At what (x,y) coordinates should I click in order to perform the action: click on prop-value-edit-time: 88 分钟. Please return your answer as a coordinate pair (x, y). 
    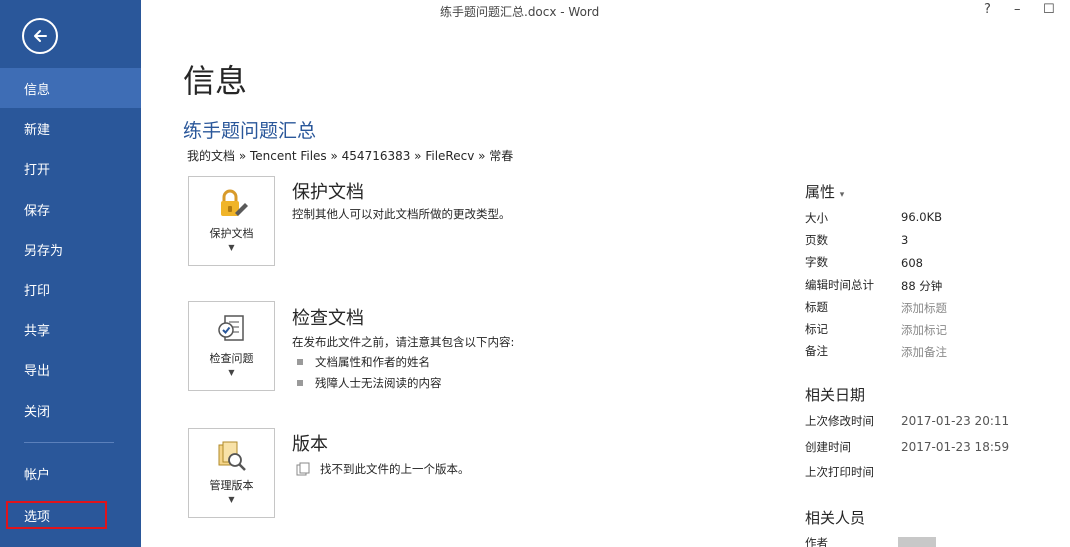
    Looking at the image, I should click on (922, 286).